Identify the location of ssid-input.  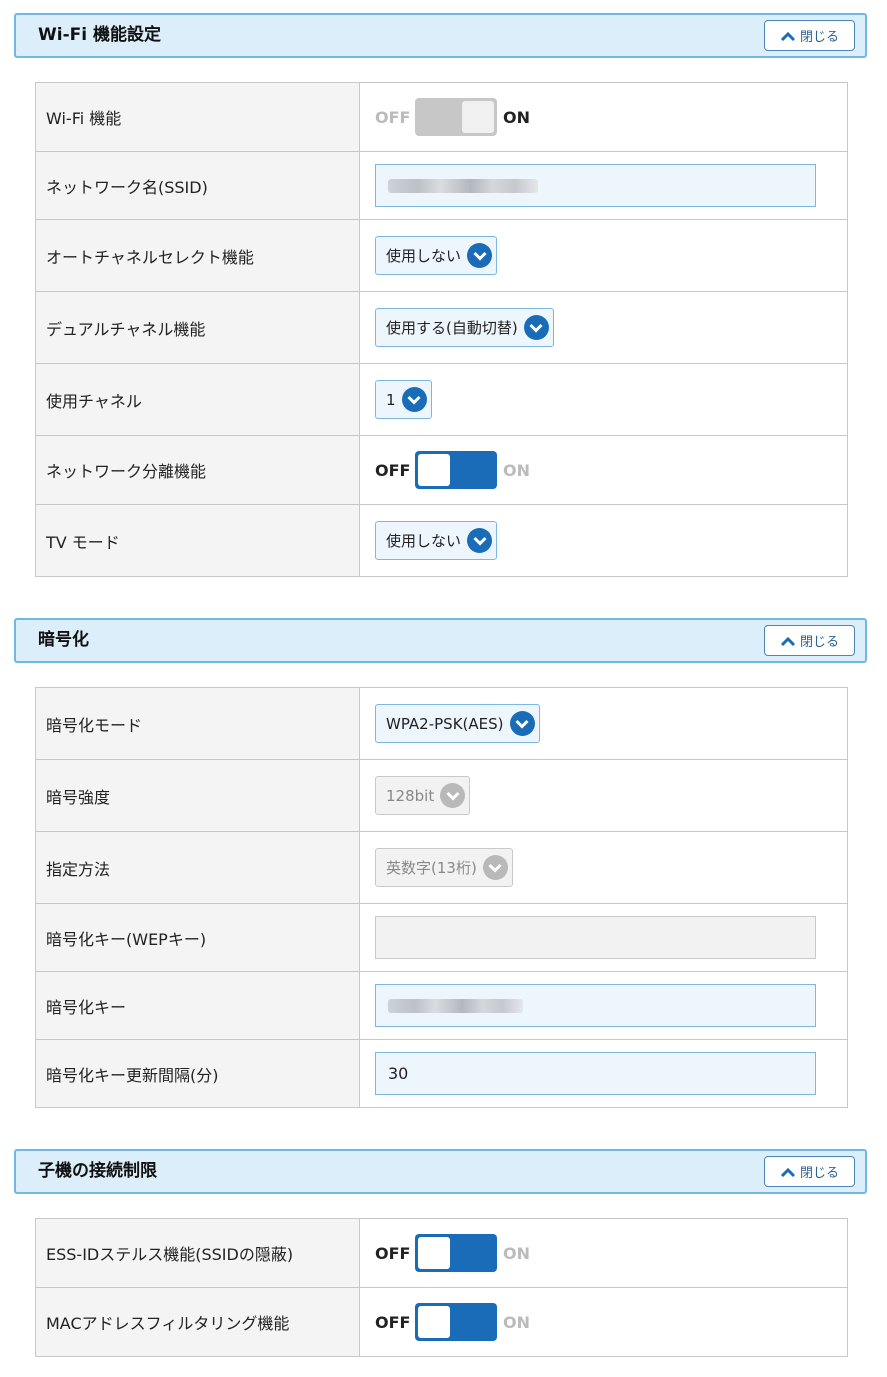
(595, 185).